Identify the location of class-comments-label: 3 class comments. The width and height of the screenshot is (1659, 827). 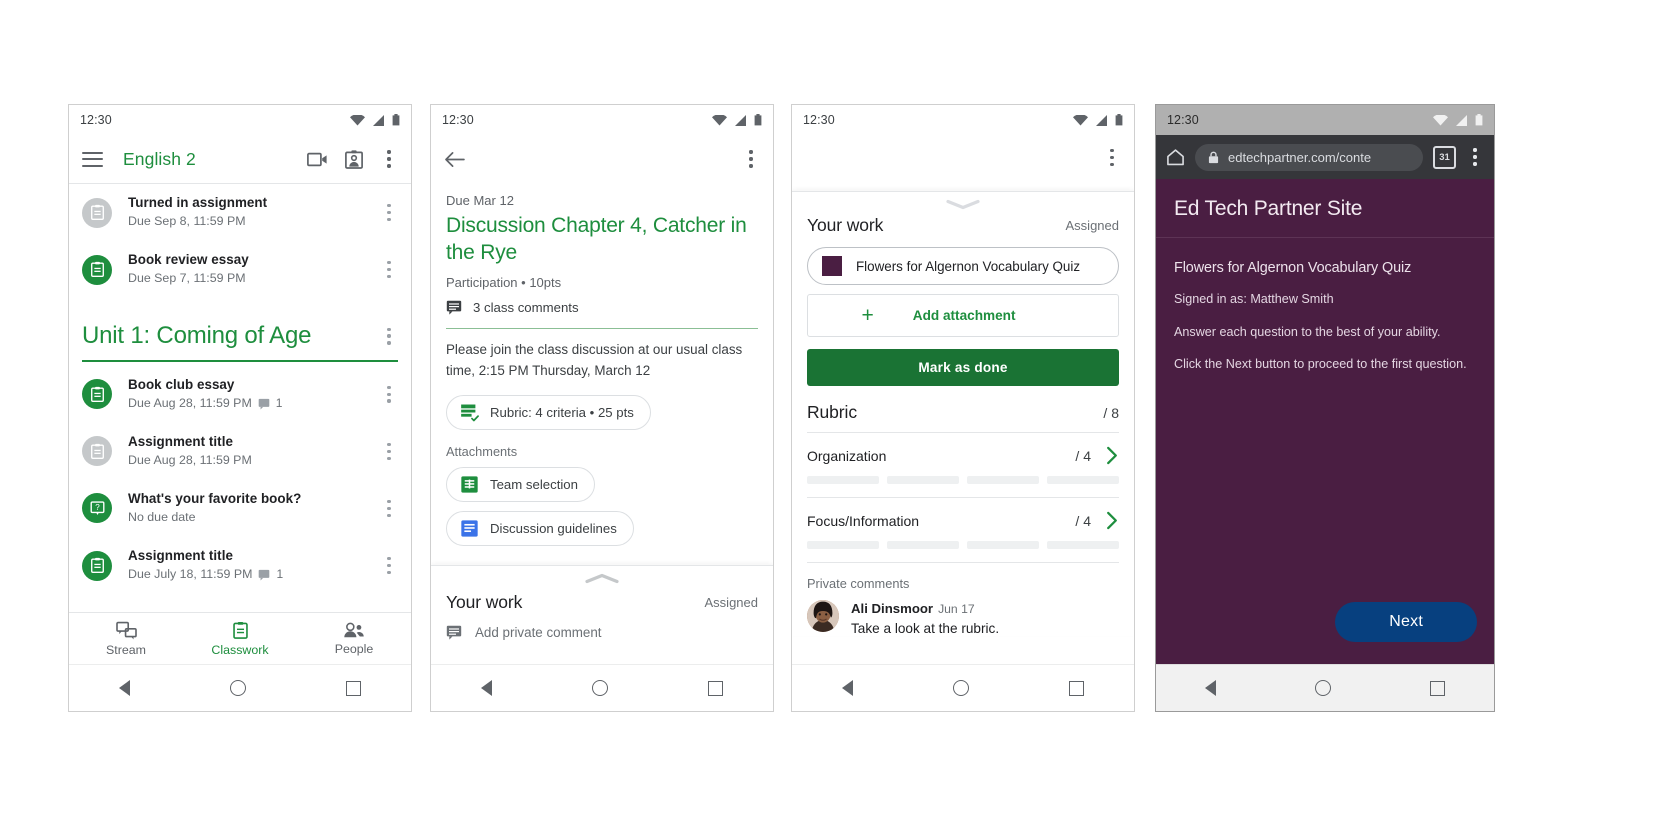
(526, 307).